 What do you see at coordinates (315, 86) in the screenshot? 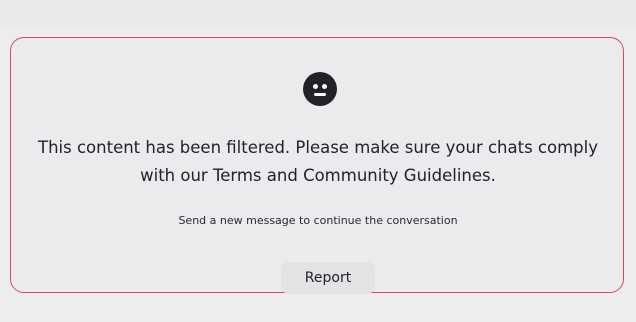
I see `face-eye-left` at bounding box center [315, 86].